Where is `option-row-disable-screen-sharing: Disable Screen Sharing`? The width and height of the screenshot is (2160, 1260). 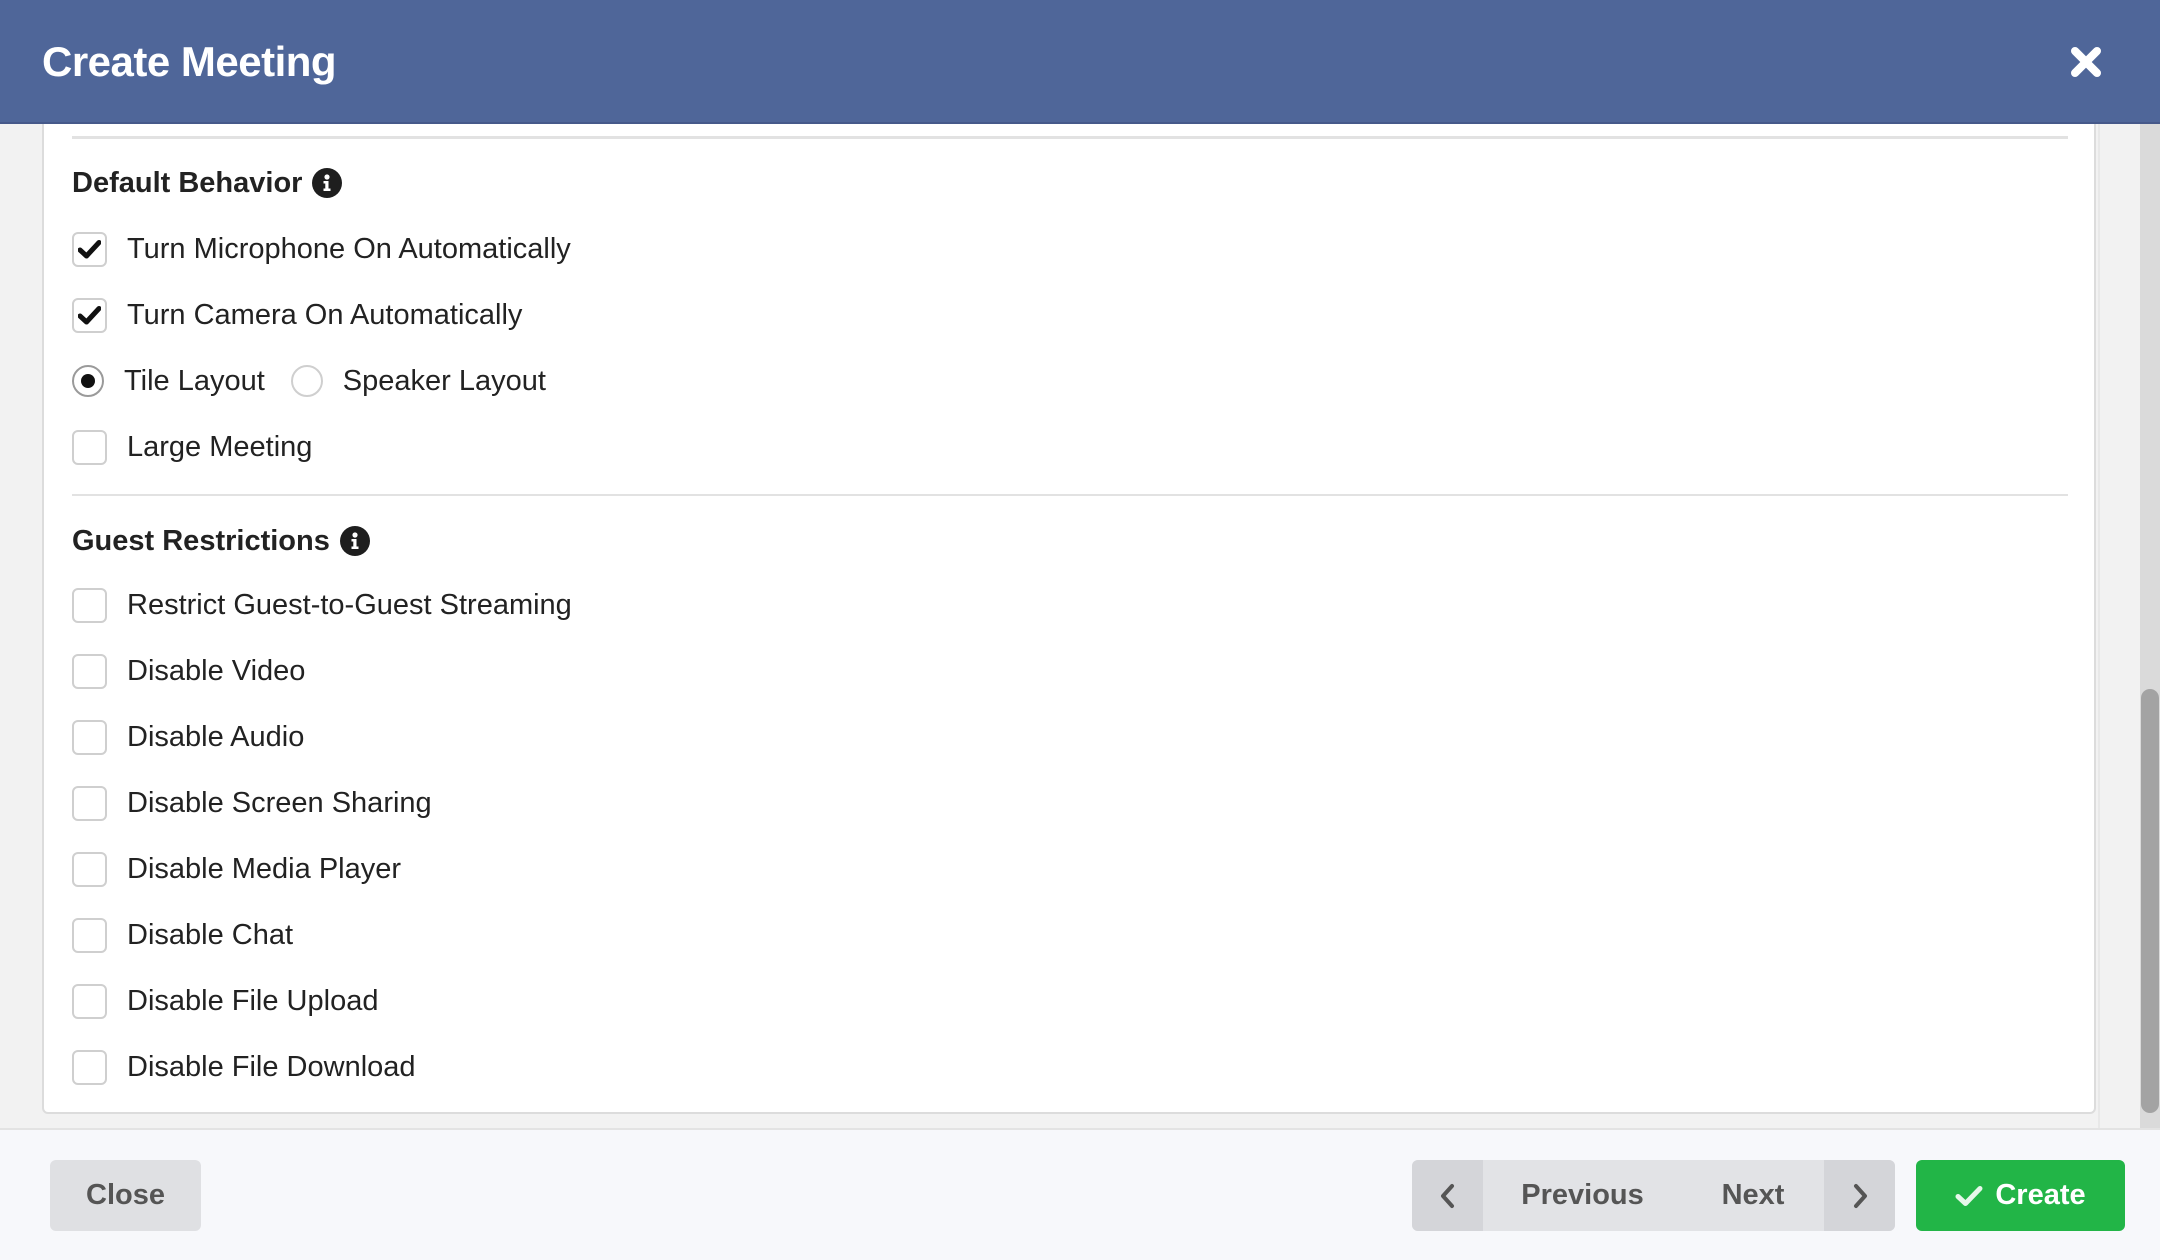
option-row-disable-screen-sharing: Disable Screen Sharing is located at coordinates (252, 803).